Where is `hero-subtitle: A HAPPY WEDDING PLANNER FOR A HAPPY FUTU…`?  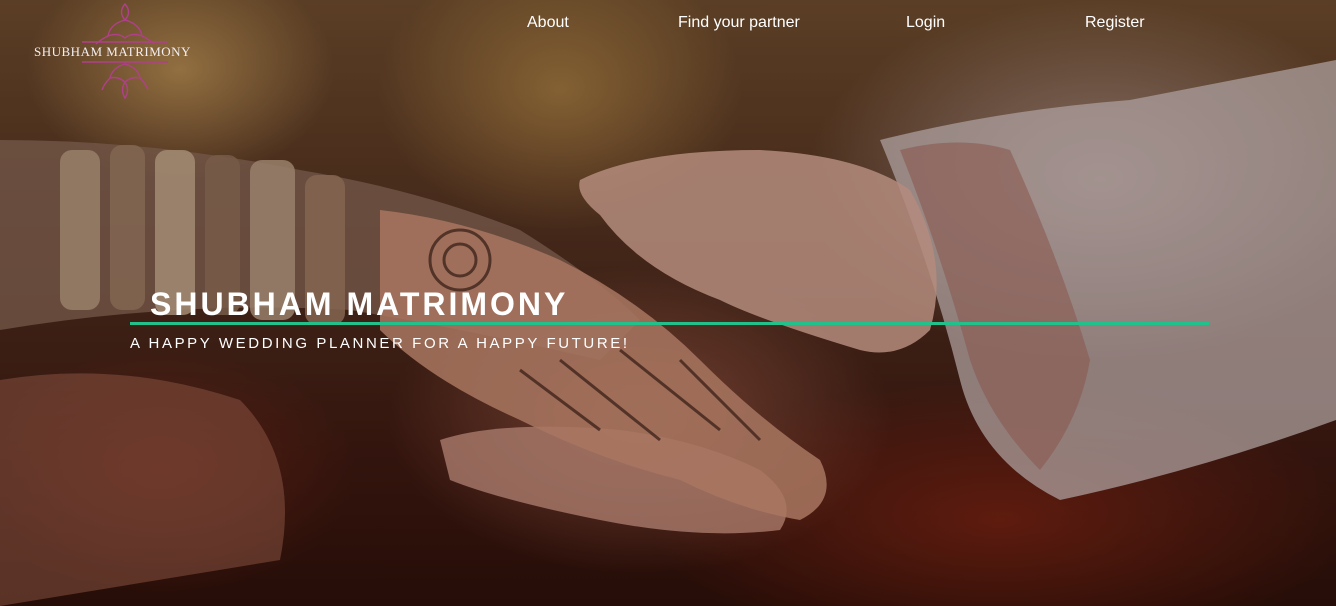
hero-subtitle: A HAPPY WEDDING PLANNER FOR A HAPPY FUTU… is located at coordinates (380, 343).